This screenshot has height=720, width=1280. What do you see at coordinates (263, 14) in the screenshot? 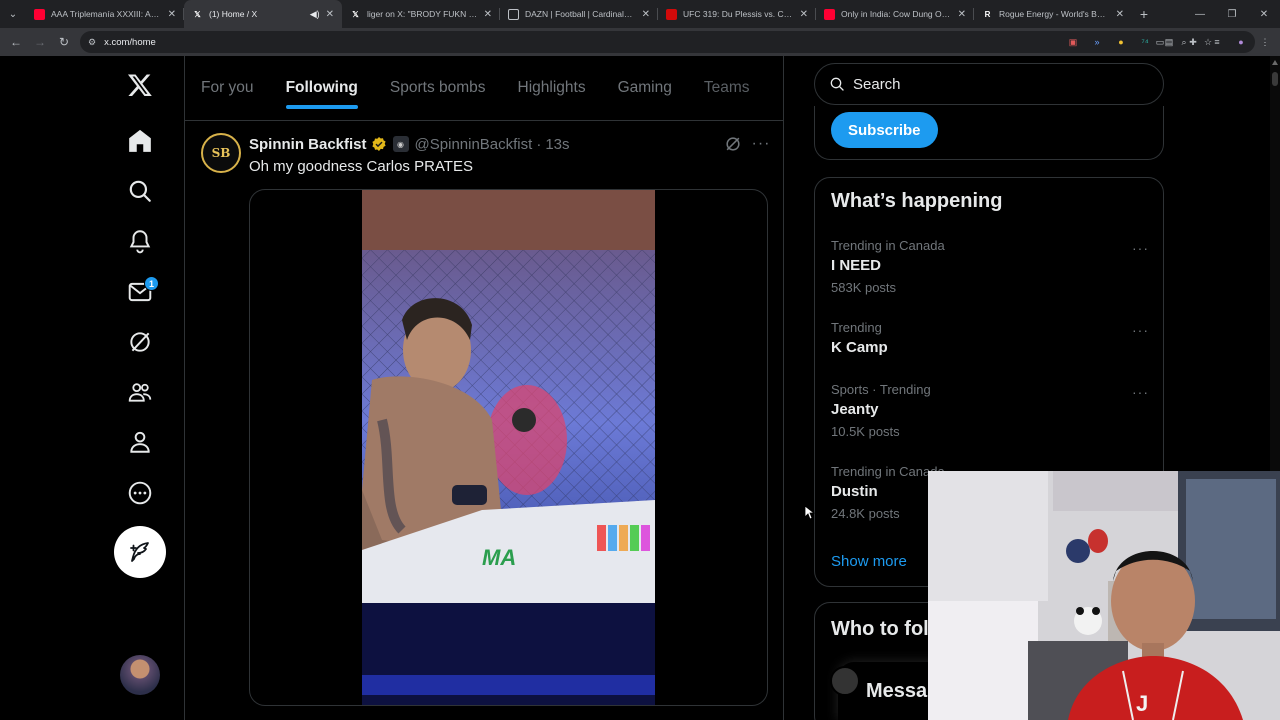
I see `browser-tab-active: 𝕏 (1) Home / X ◀) ✕` at bounding box center [263, 14].